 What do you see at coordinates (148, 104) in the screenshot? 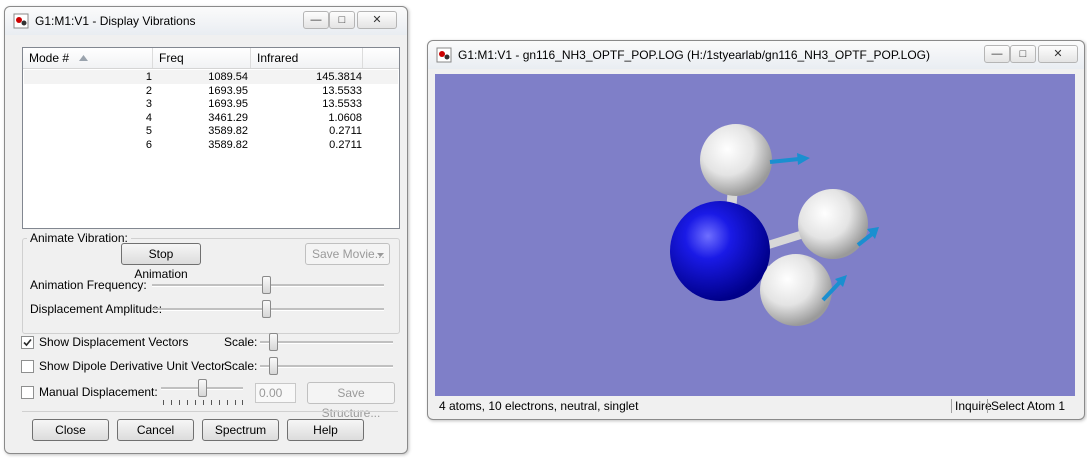
I see `cell-mode: 3` at bounding box center [148, 104].